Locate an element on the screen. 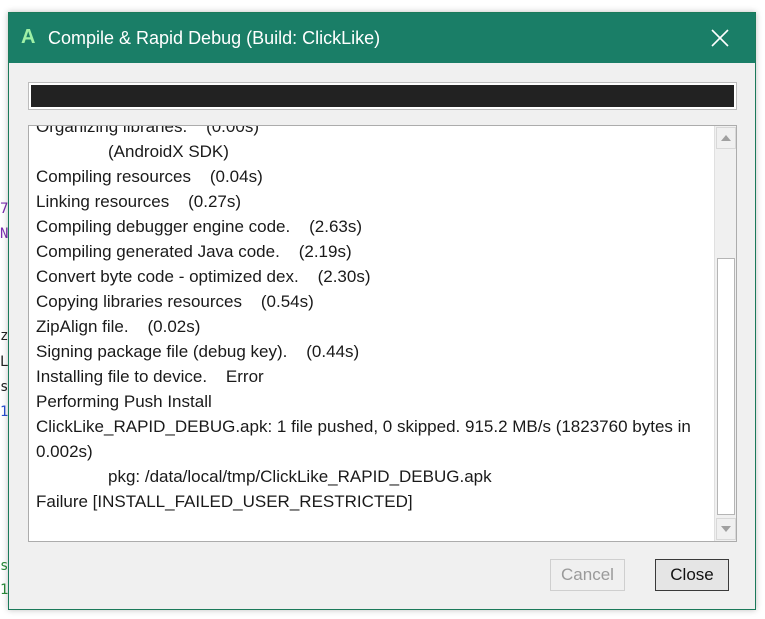 This screenshot has height=619, width=765. scroll-up-button is located at coordinates (726, 138).